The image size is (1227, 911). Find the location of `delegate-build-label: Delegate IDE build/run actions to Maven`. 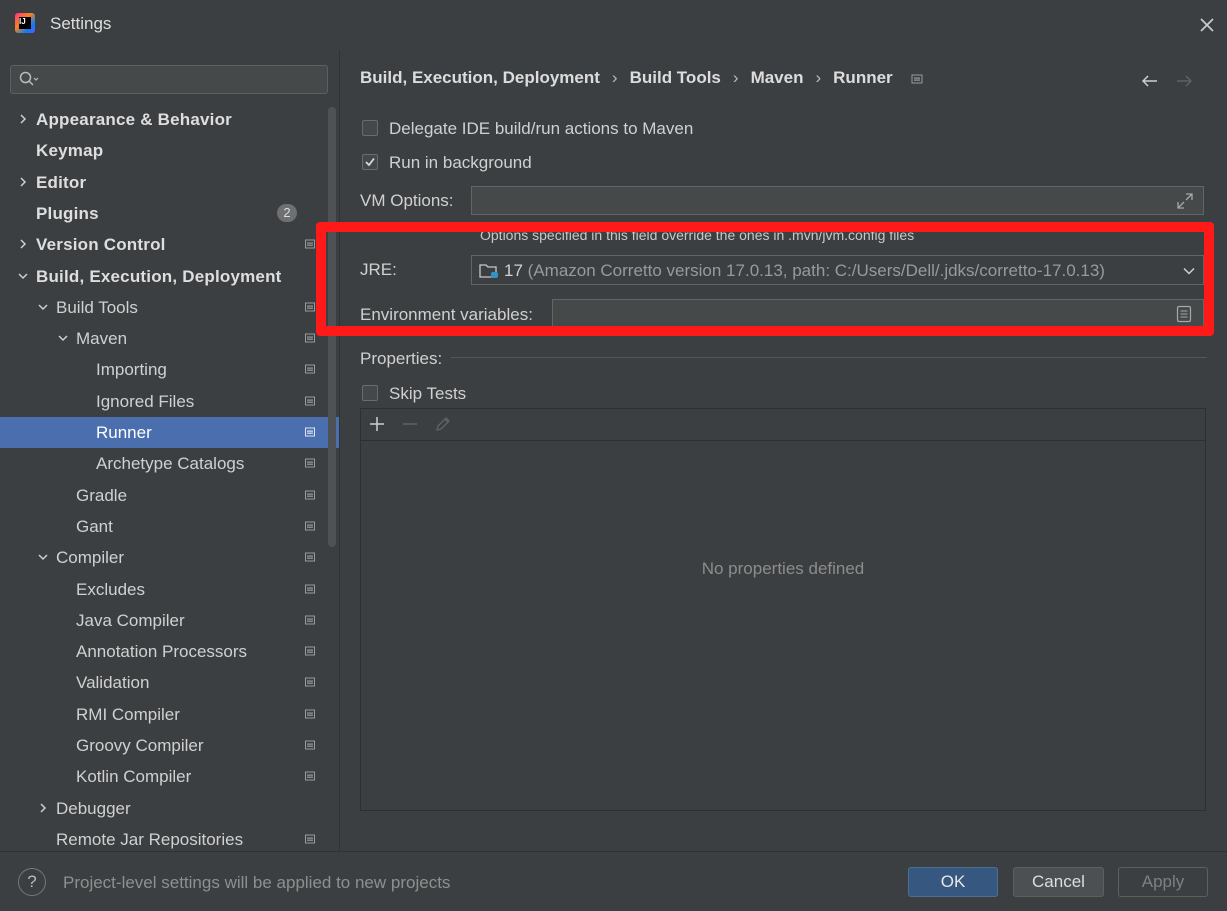

delegate-build-label: Delegate IDE build/run actions to Maven is located at coordinates (541, 128).